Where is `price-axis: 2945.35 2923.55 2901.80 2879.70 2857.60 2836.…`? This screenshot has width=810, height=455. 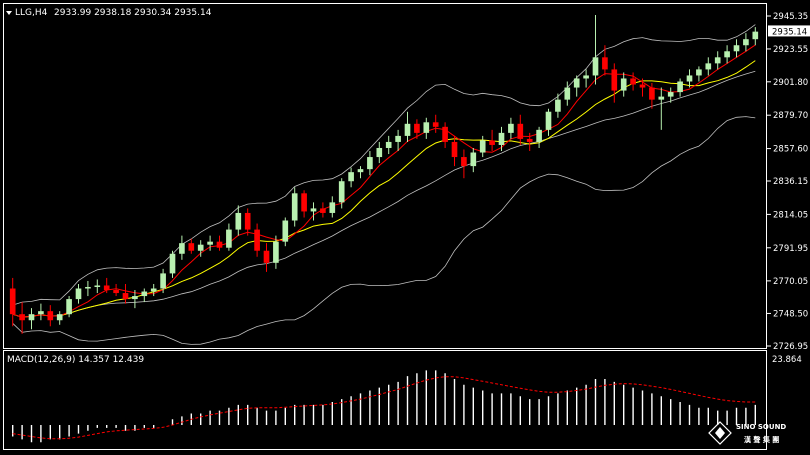 price-axis: 2945.35 2923.55 2901.80 2879.70 2857.60 2836.… is located at coordinates (787, 182).